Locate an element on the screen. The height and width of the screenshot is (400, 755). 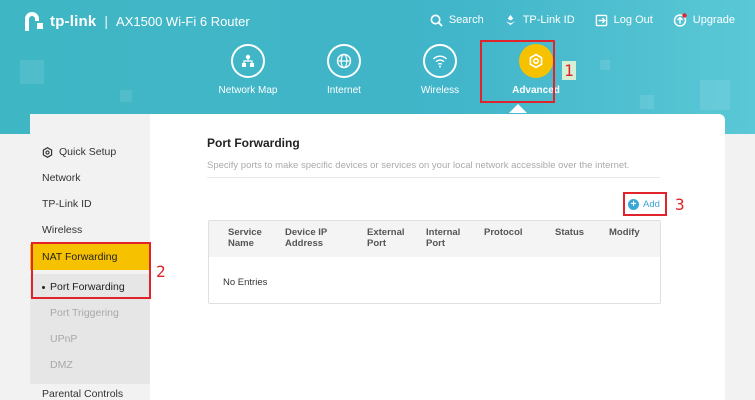
sidebar-item-label: Quick Setup is located at coordinates (88, 152).